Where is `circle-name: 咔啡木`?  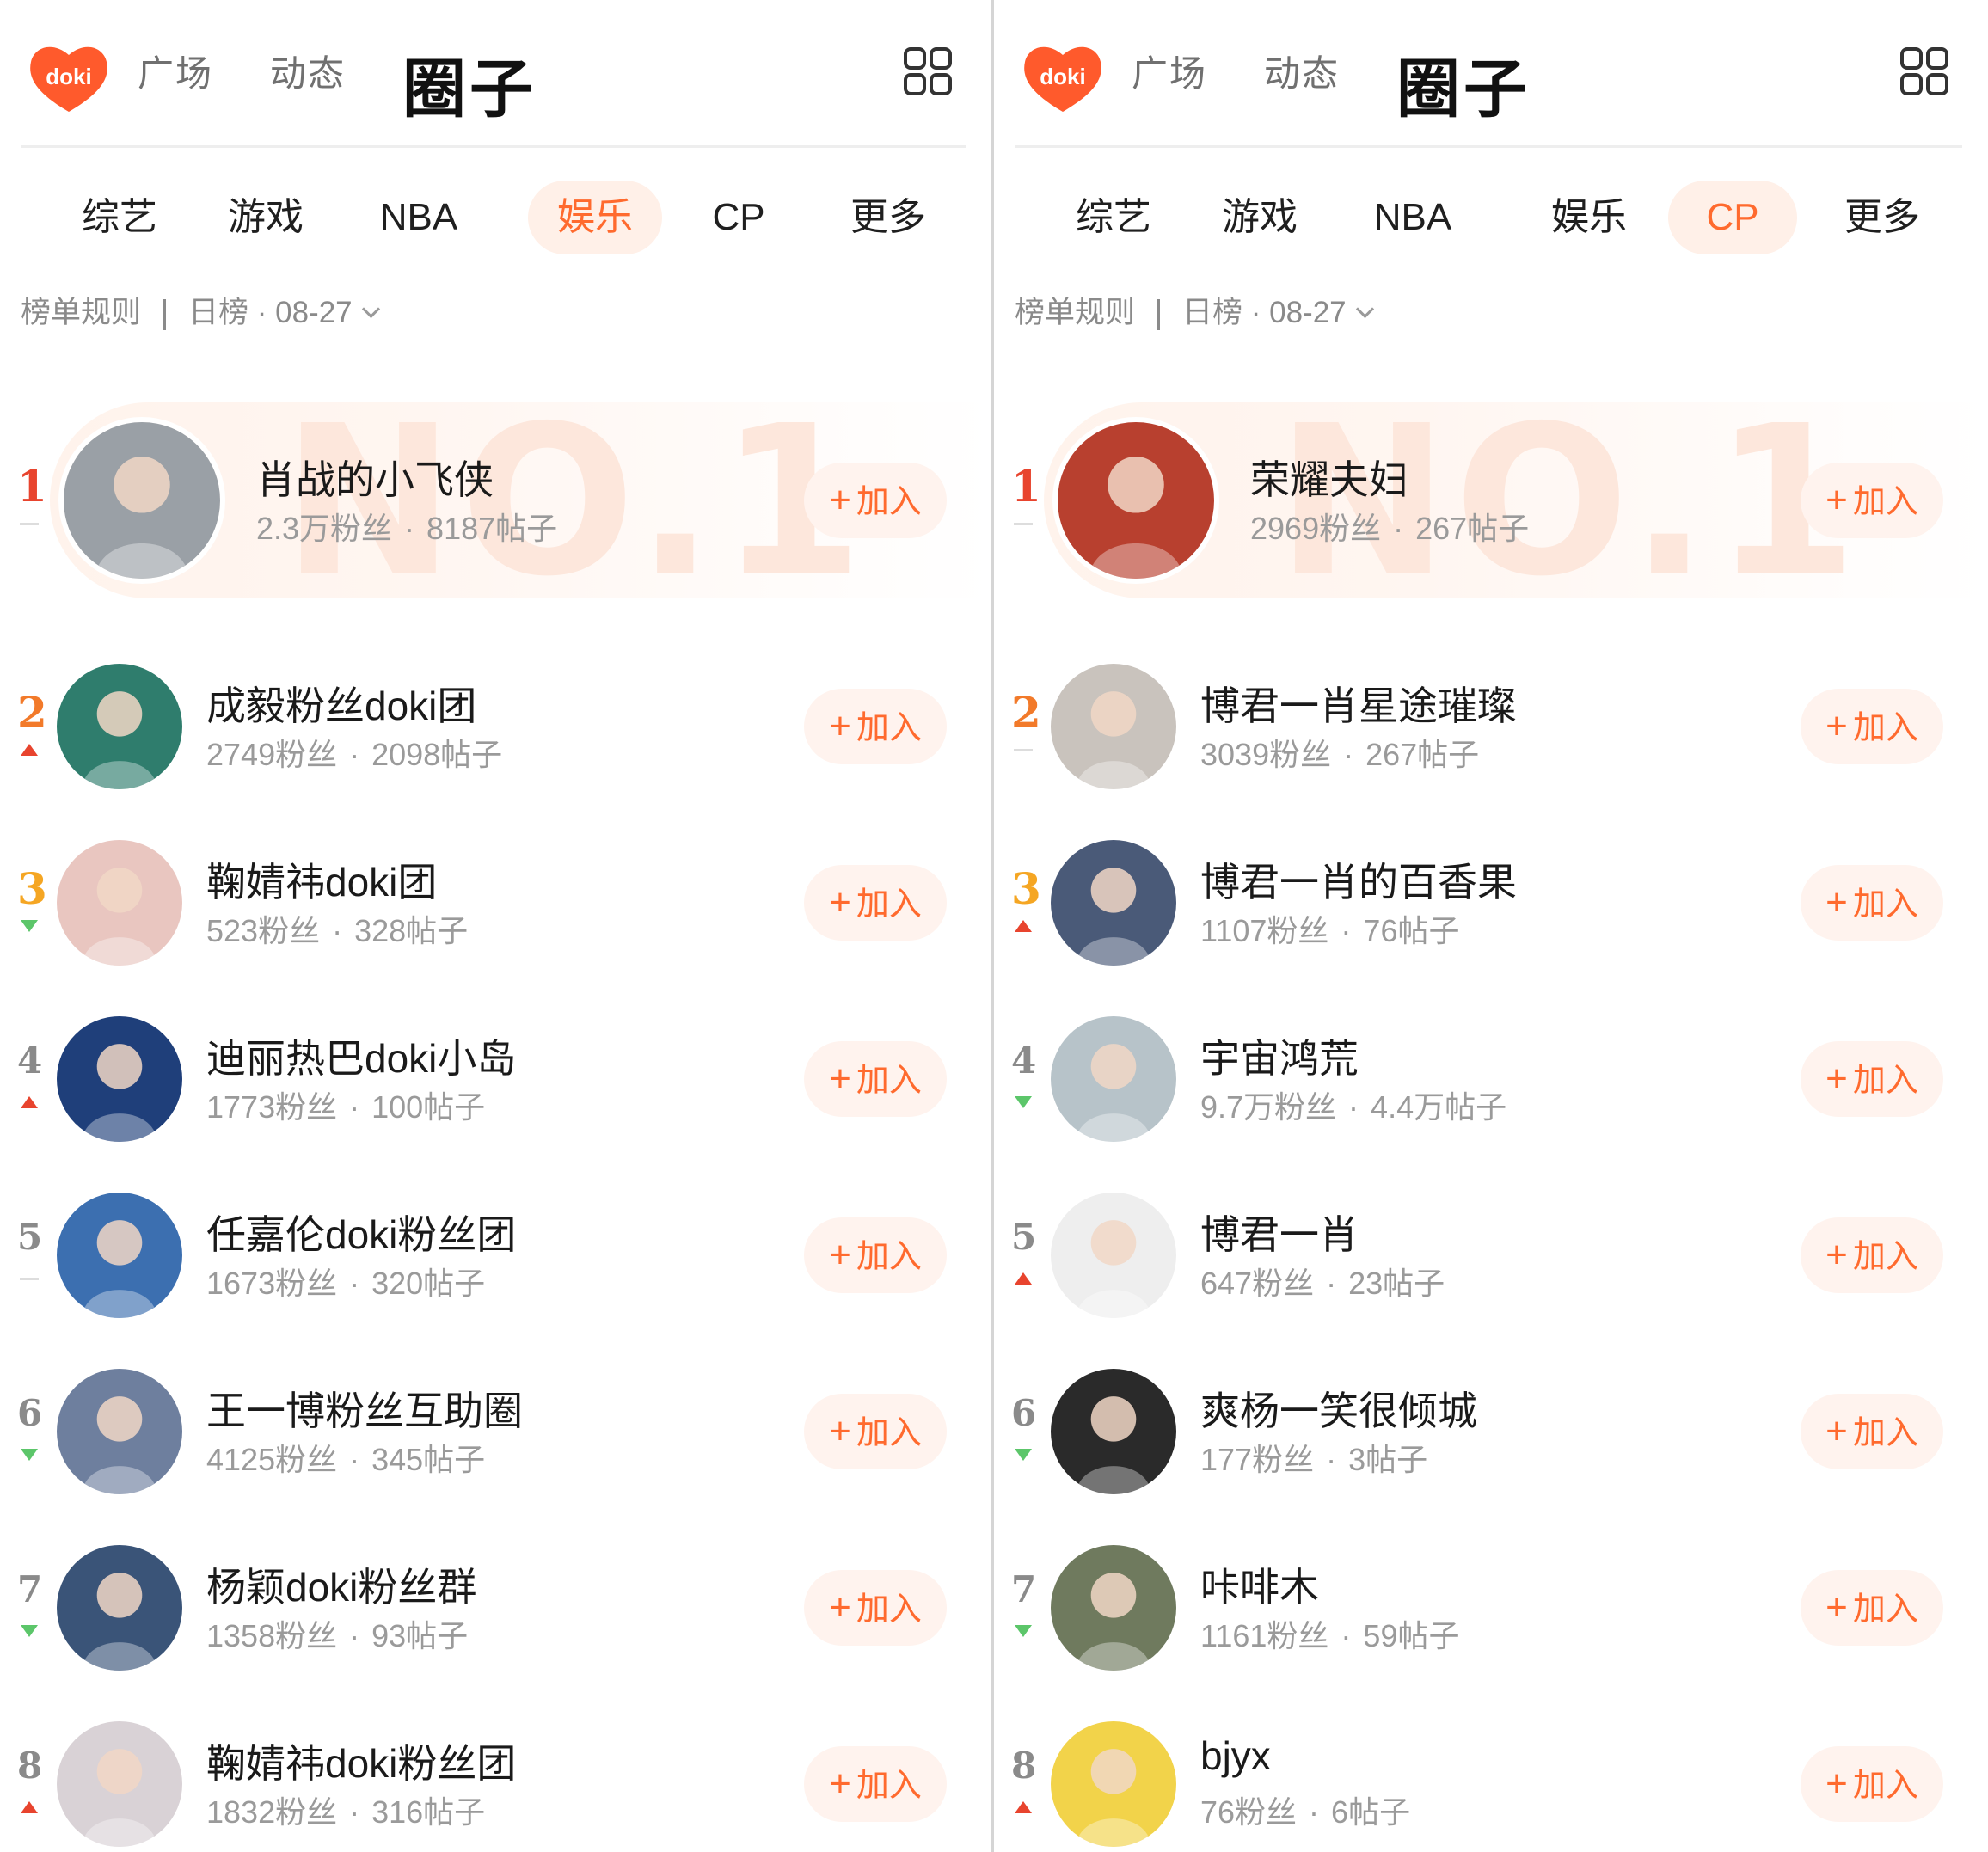 circle-name: 咔啡木 is located at coordinates (1259, 1584).